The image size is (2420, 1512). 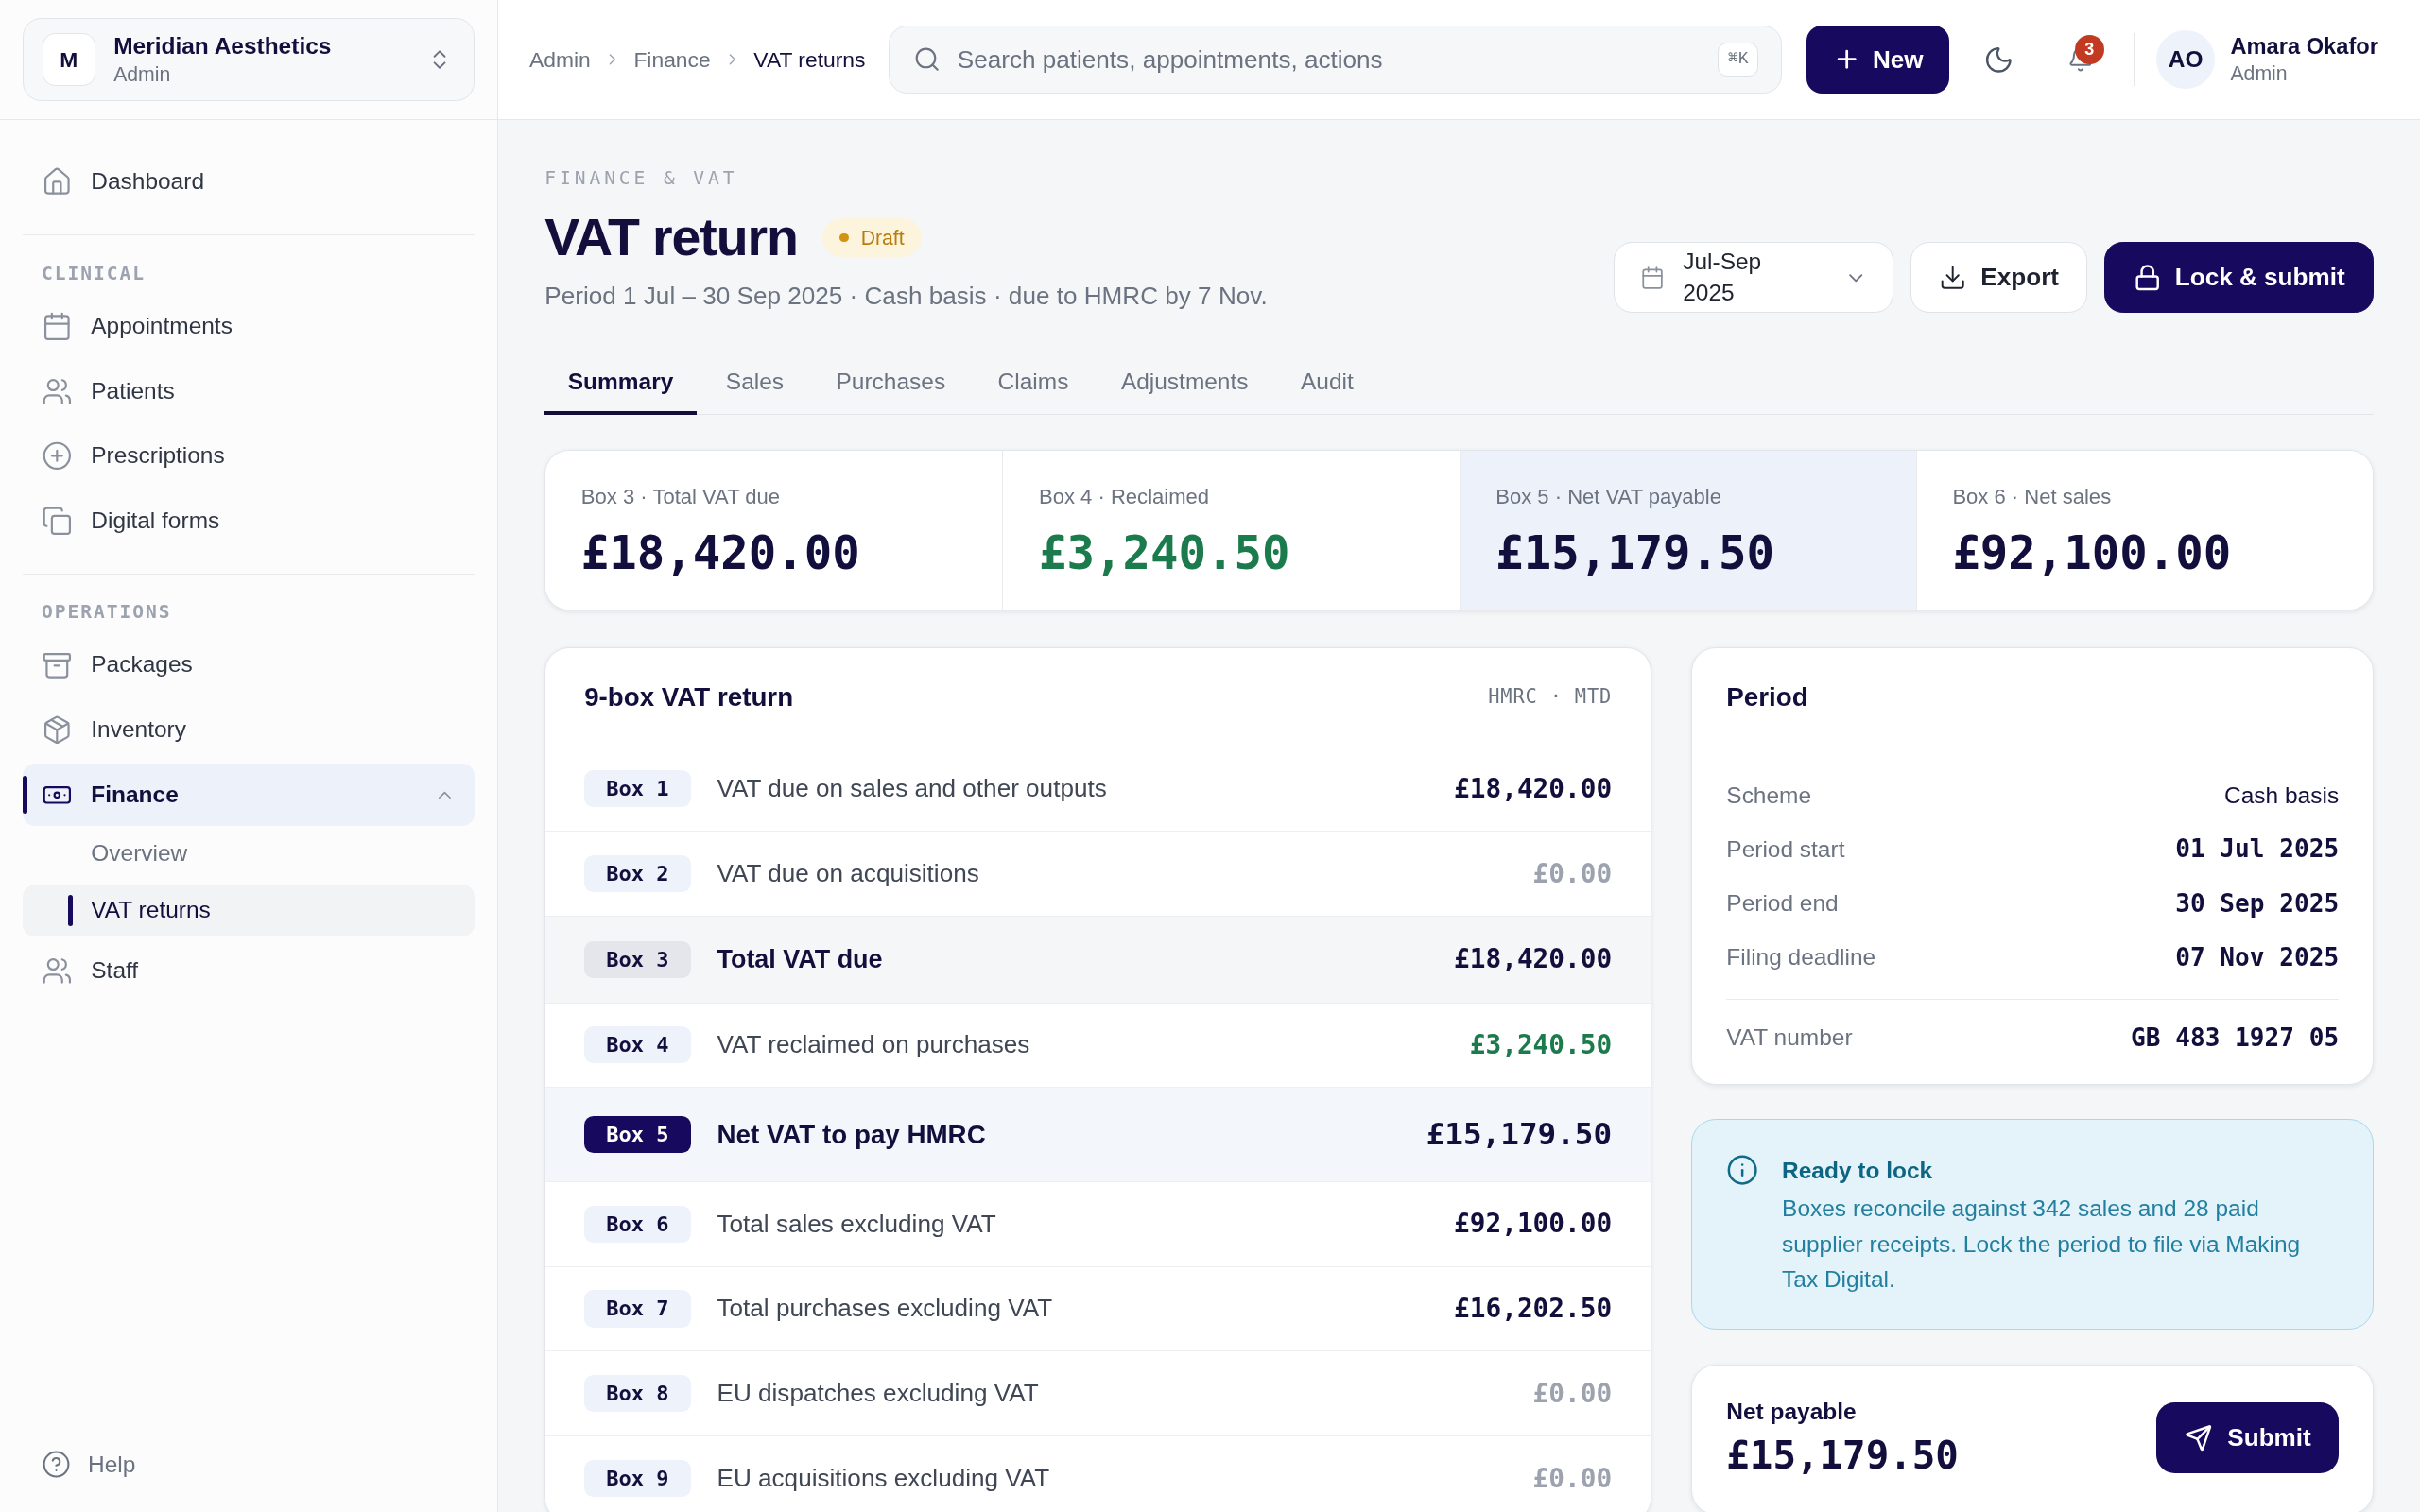 I want to click on detail-value: GB 483 1927 05, so click(x=2235, y=1038).